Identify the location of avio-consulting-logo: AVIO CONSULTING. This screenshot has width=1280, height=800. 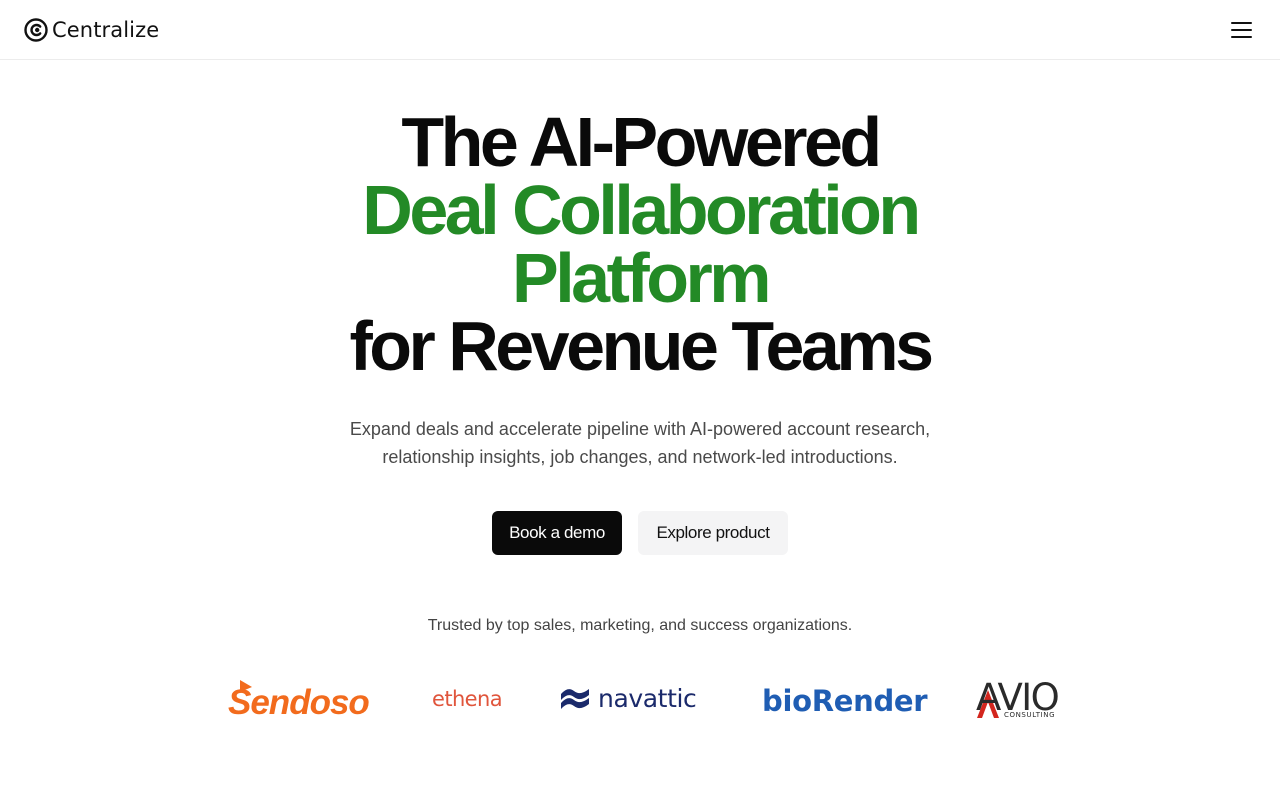
(1018, 697).